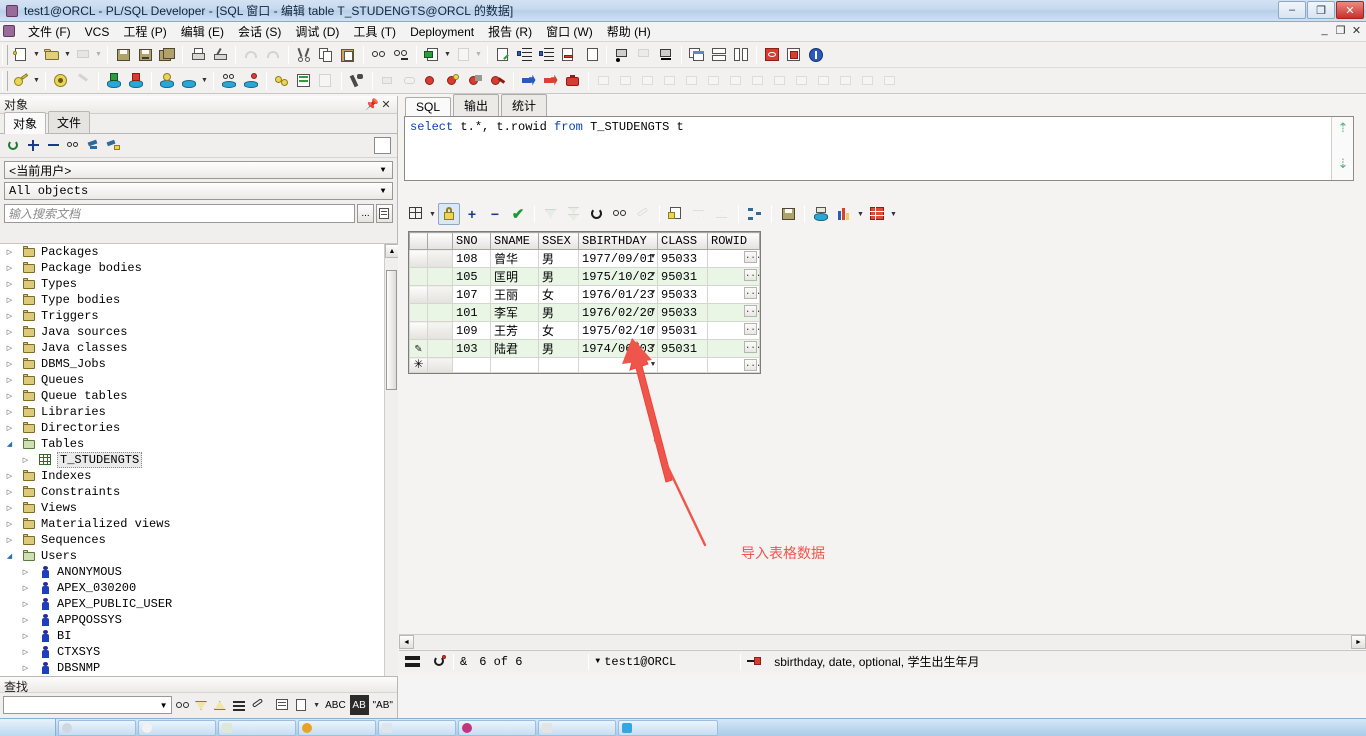  I want to click on tab-output: 输出, so click(476, 105).